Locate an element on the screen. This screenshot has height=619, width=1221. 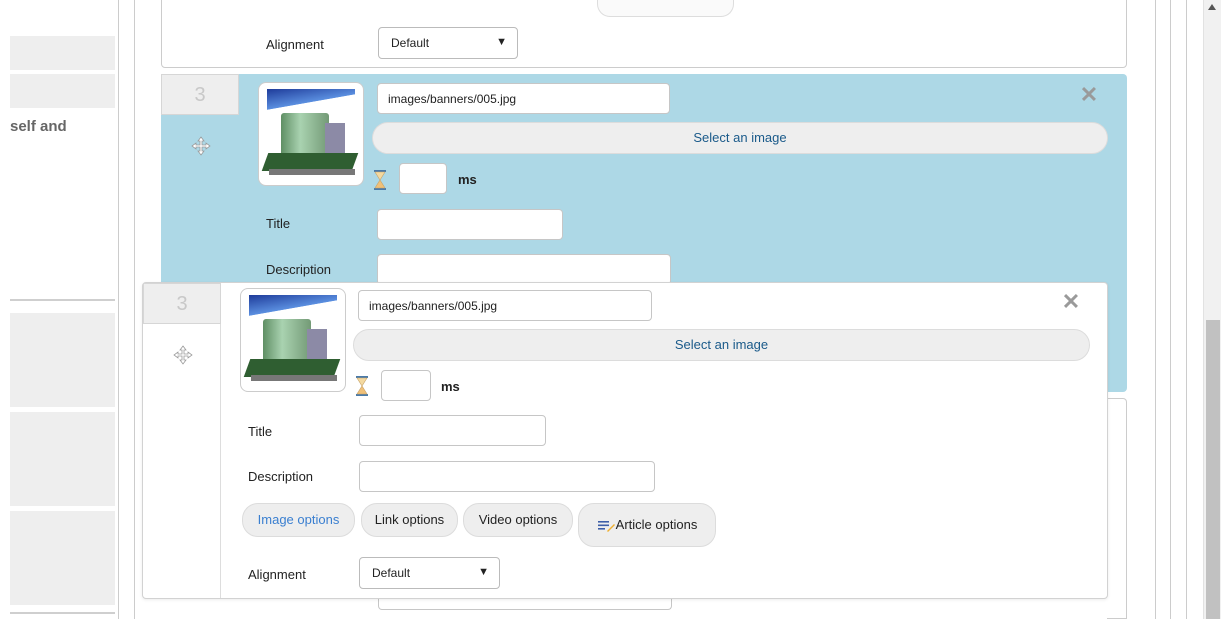
input-peek is located at coordinates (525, 604).